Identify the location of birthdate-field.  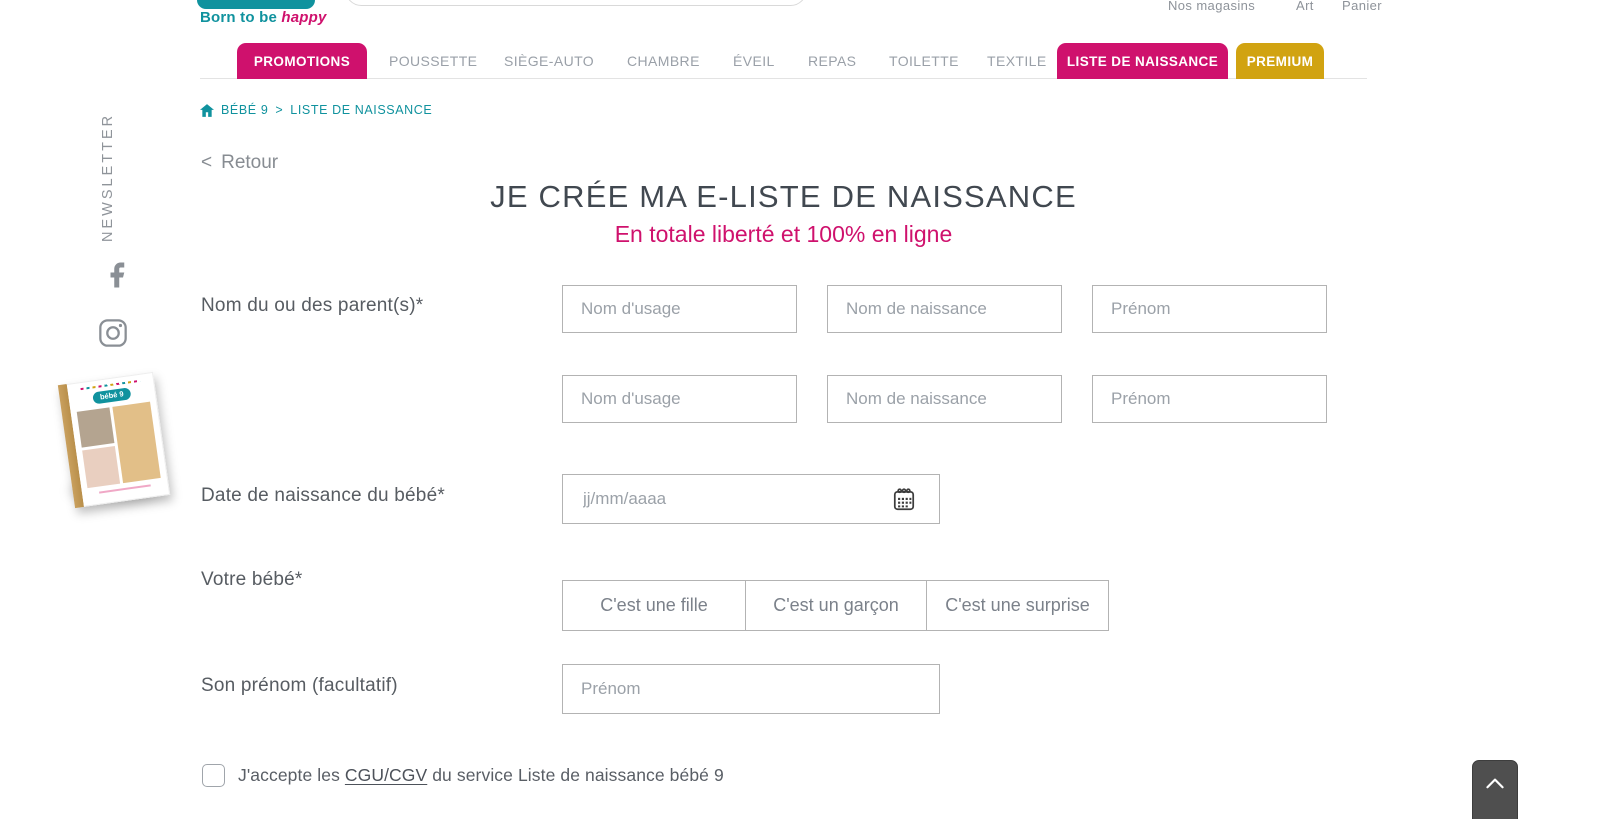
(751, 499).